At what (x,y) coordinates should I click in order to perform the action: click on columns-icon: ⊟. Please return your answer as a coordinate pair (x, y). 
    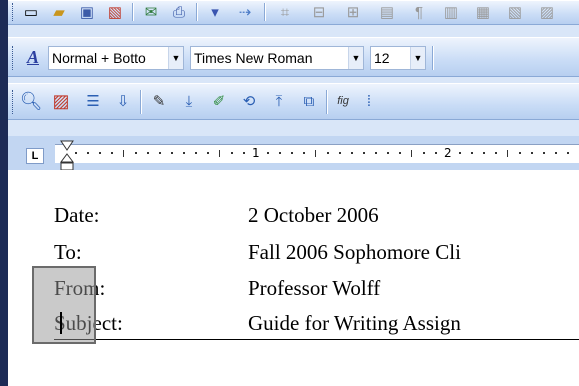
    Looking at the image, I should click on (319, 12).